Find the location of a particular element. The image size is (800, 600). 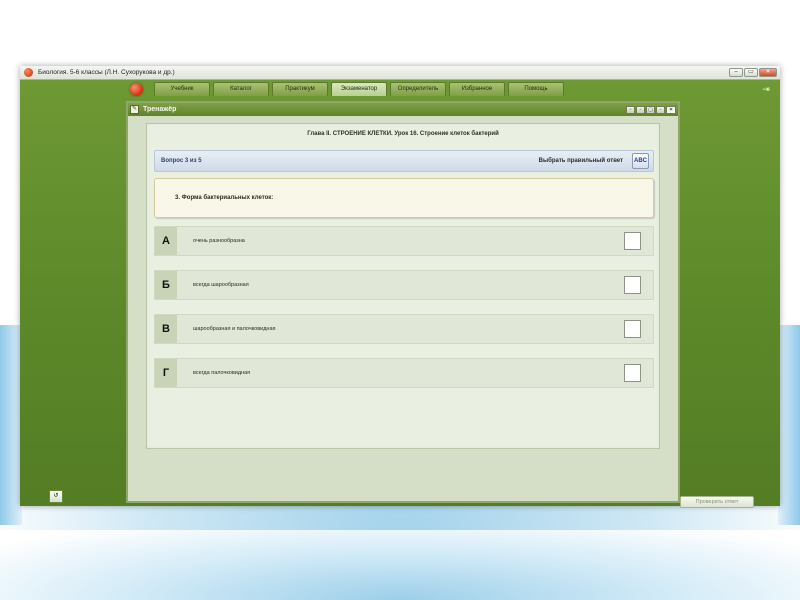

trainer-controls: ▫ ▫ ▢ ▫ ✕ is located at coordinates (652, 109).